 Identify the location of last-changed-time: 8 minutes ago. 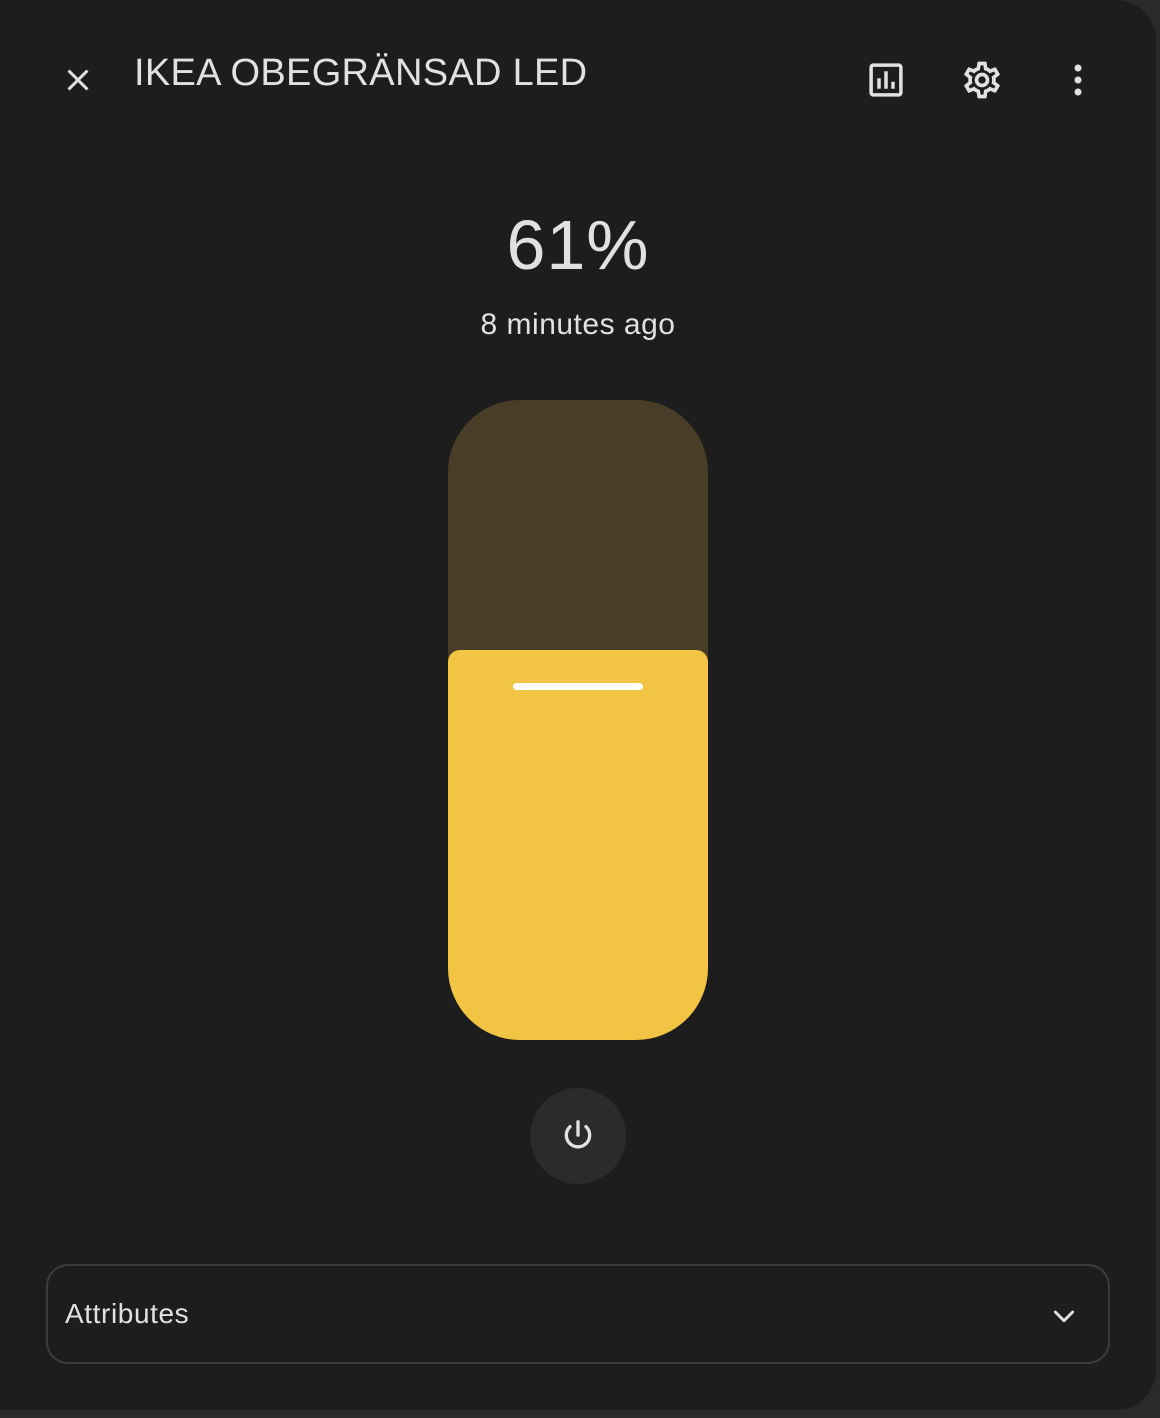
(578, 324).